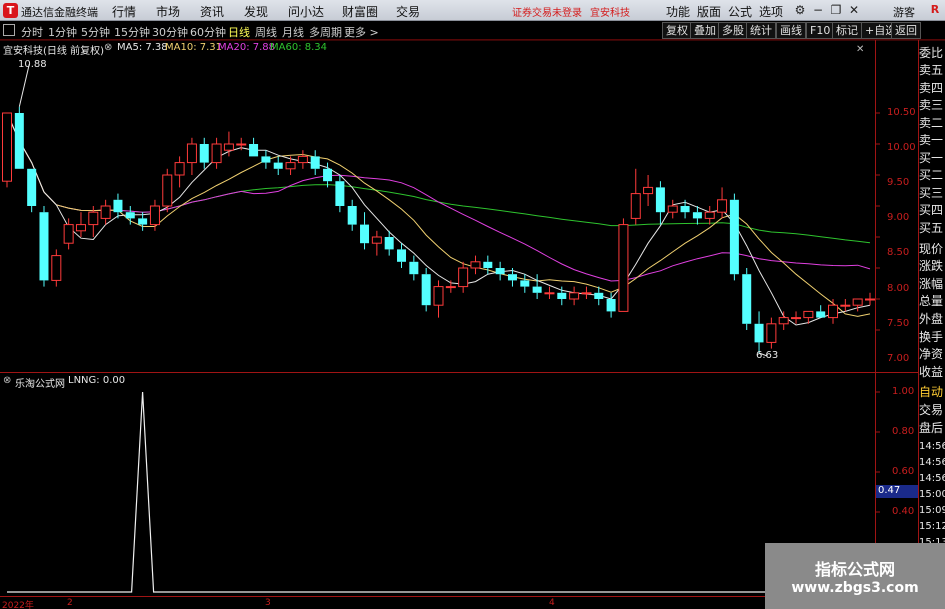 The height and width of the screenshot is (609, 945). Describe the element at coordinates (108, 47) in the screenshot. I see `ma-settings-icon: ⊗` at that location.